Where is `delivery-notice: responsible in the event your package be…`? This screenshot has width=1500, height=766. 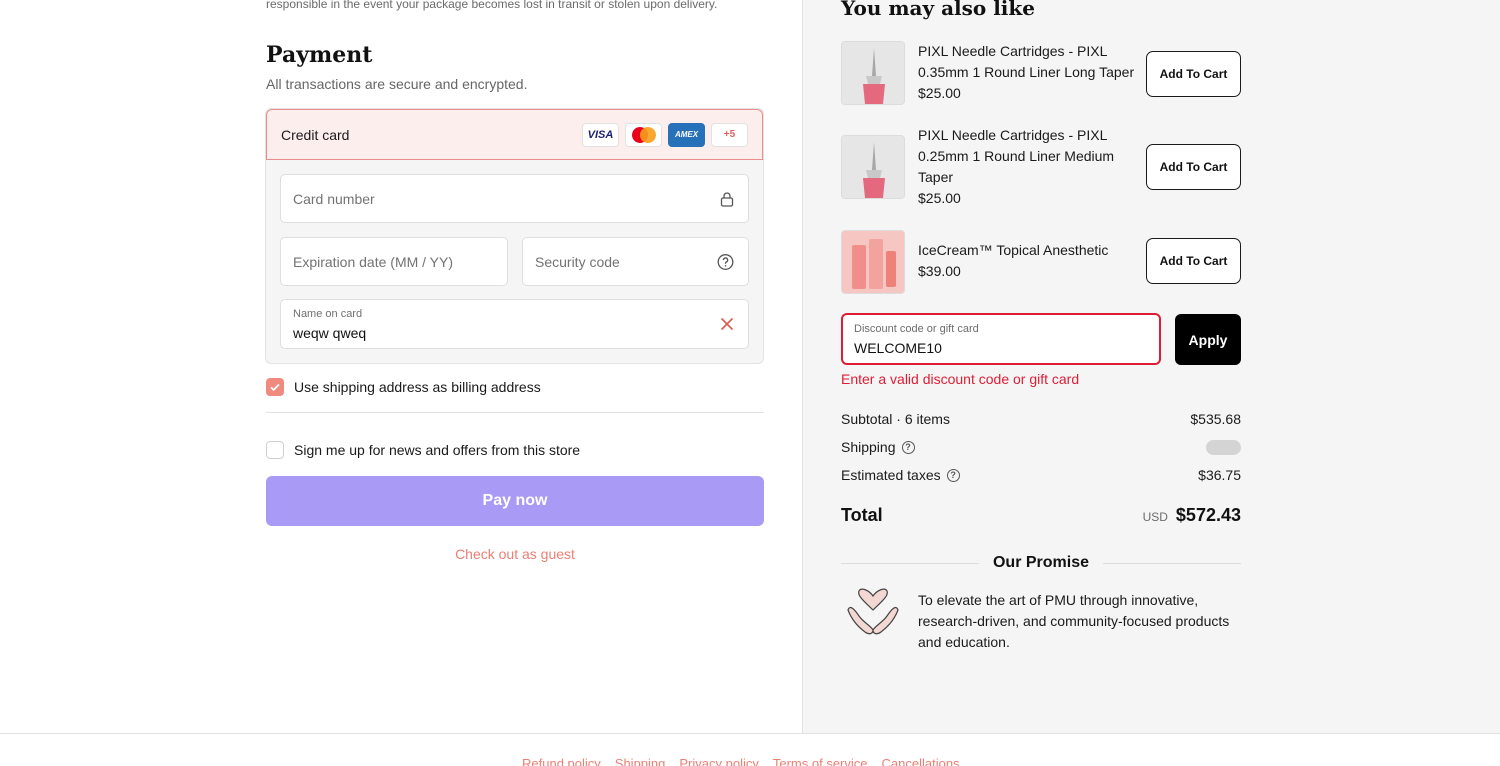 delivery-notice: responsible in the event your package be… is located at coordinates (492, 5).